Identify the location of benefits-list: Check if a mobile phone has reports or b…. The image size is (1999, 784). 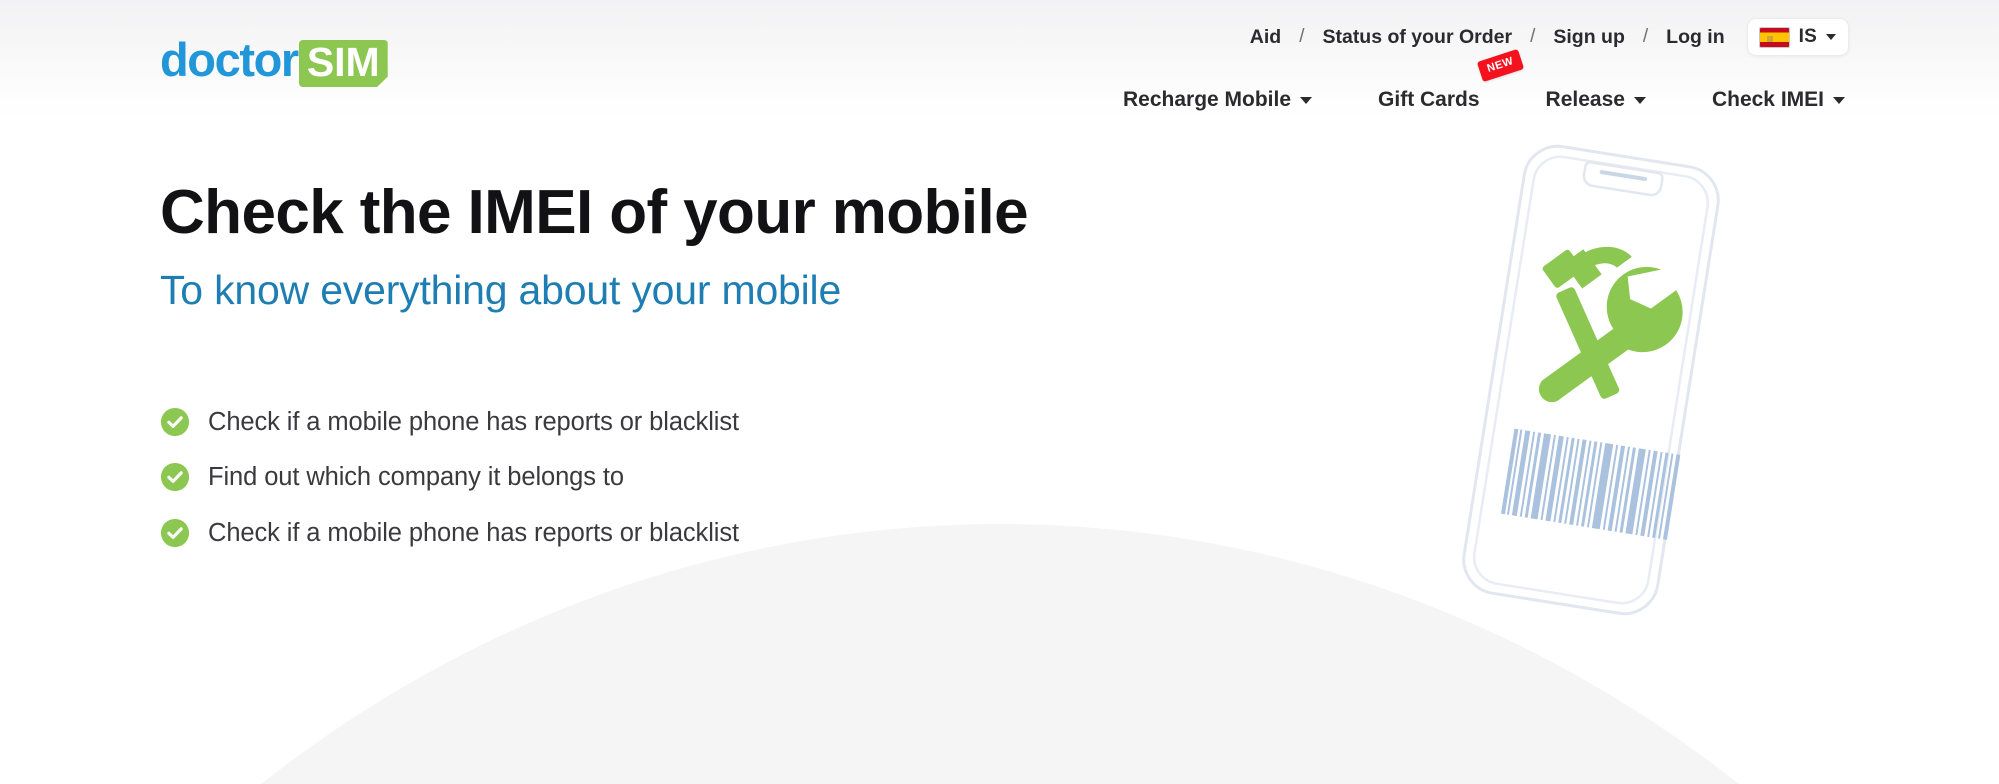
(700, 478).